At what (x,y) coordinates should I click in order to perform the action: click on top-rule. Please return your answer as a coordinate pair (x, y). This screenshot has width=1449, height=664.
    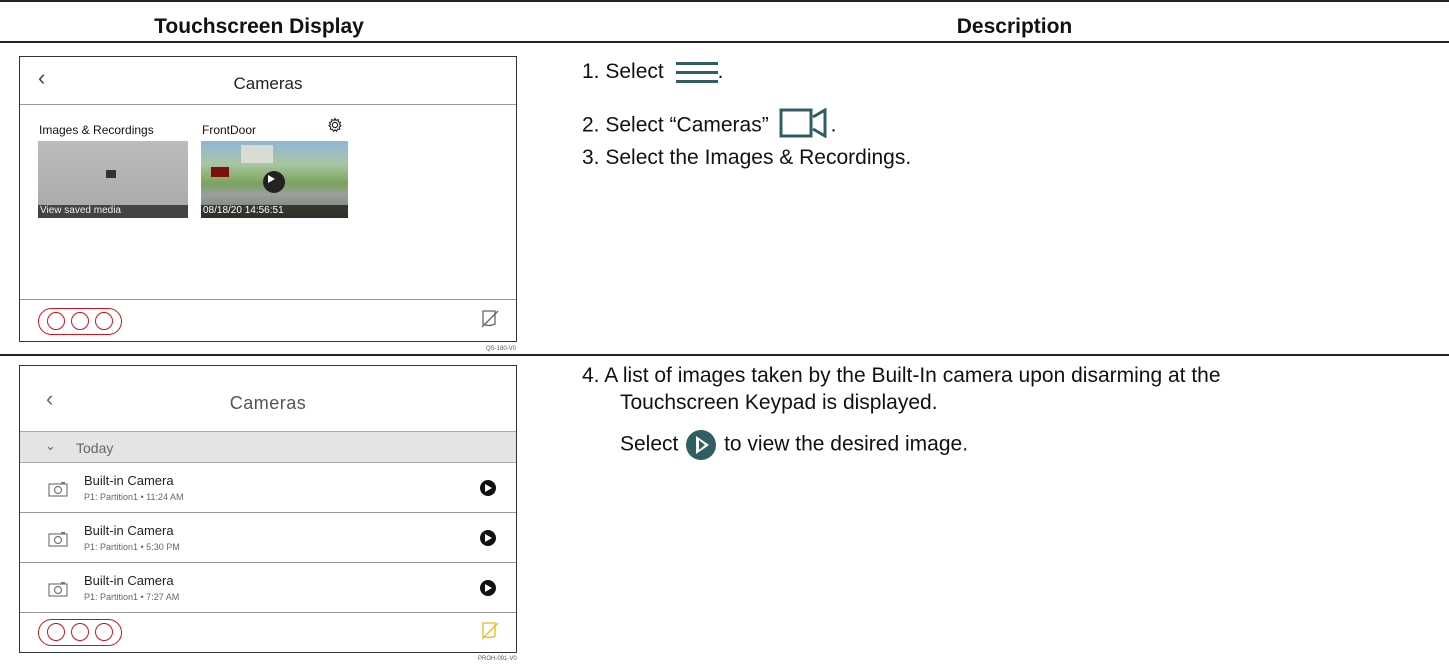
    Looking at the image, I should click on (724, 1).